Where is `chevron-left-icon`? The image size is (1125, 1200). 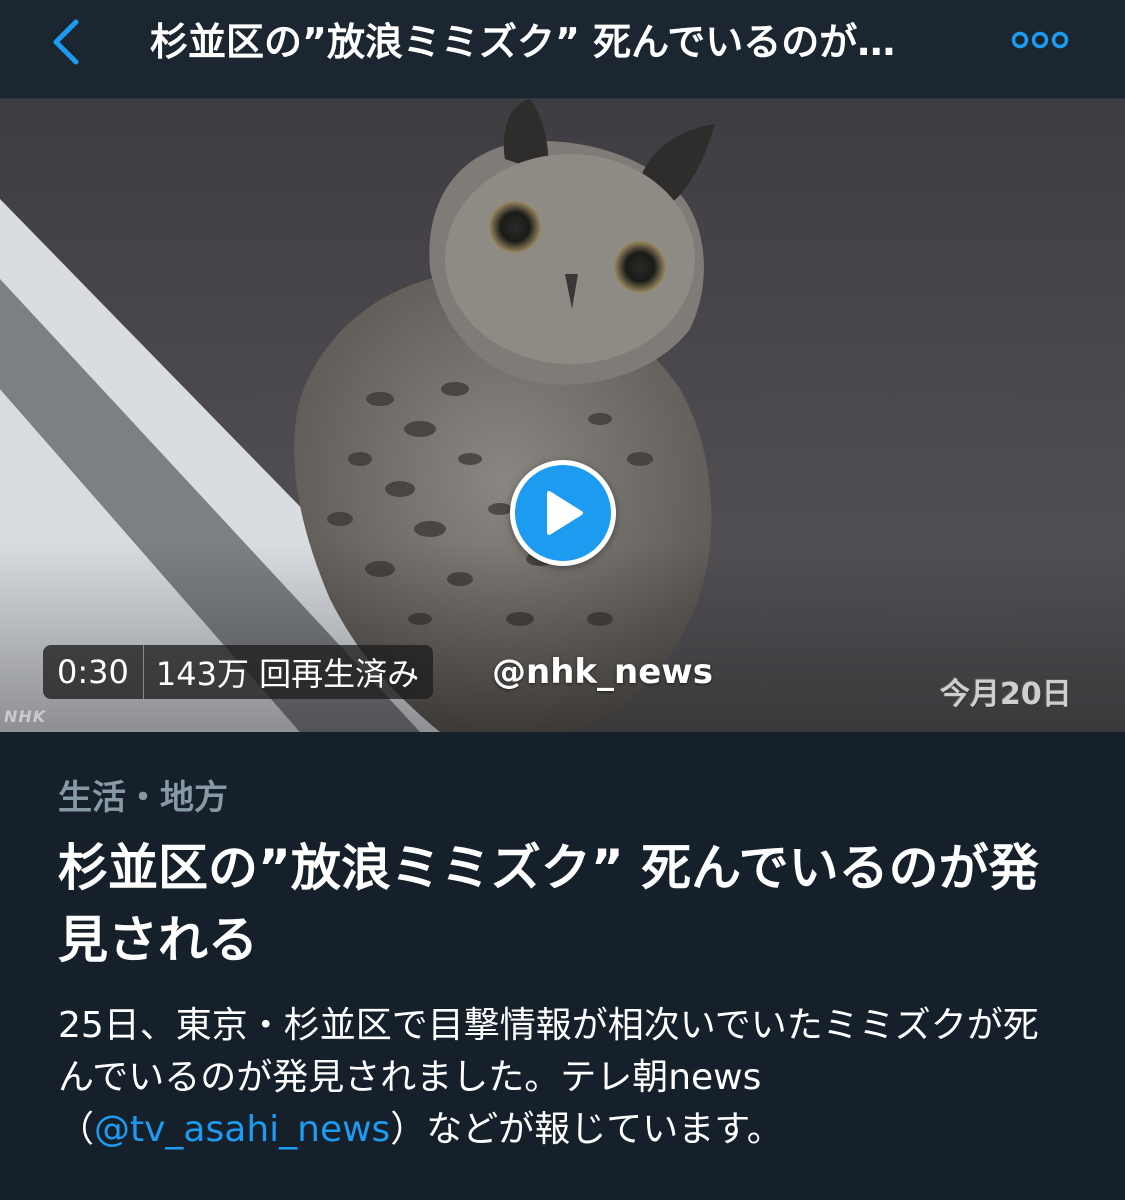
chevron-left-icon is located at coordinates (66, 42).